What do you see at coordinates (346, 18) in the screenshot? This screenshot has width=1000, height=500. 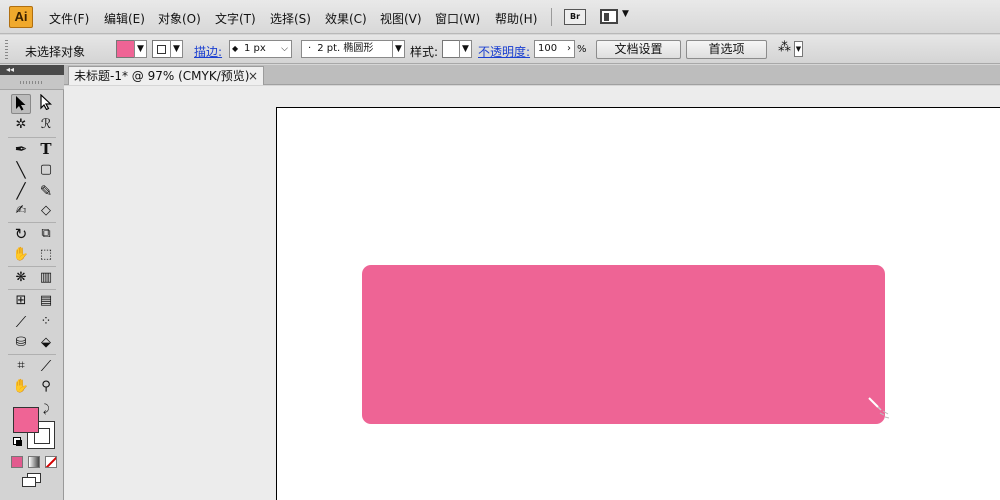 I see `menu-effect: 效果(C)` at bounding box center [346, 18].